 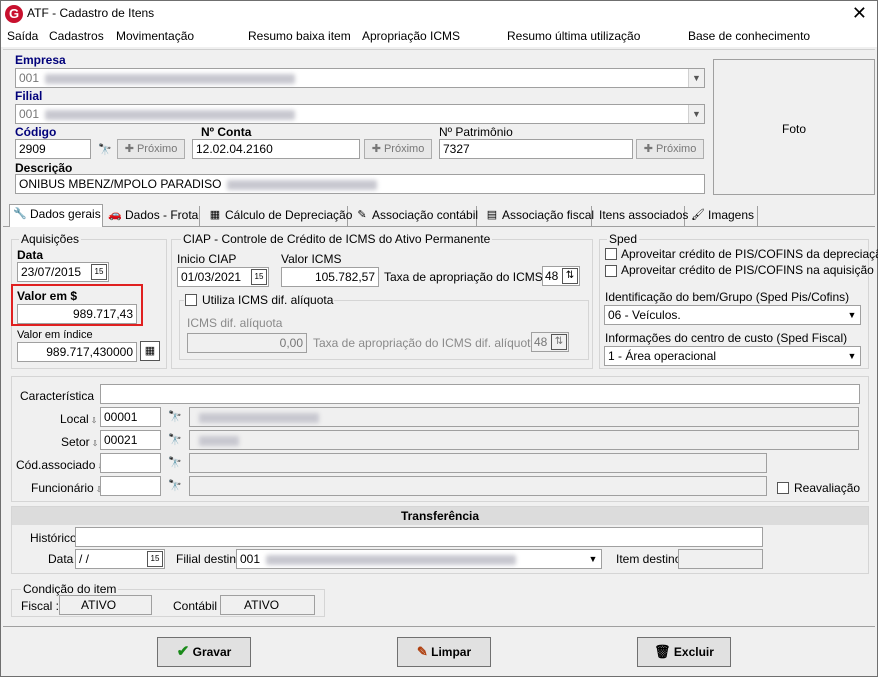 I want to click on tab-imagens: 🖌 Imagens, so click(x=723, y=216).